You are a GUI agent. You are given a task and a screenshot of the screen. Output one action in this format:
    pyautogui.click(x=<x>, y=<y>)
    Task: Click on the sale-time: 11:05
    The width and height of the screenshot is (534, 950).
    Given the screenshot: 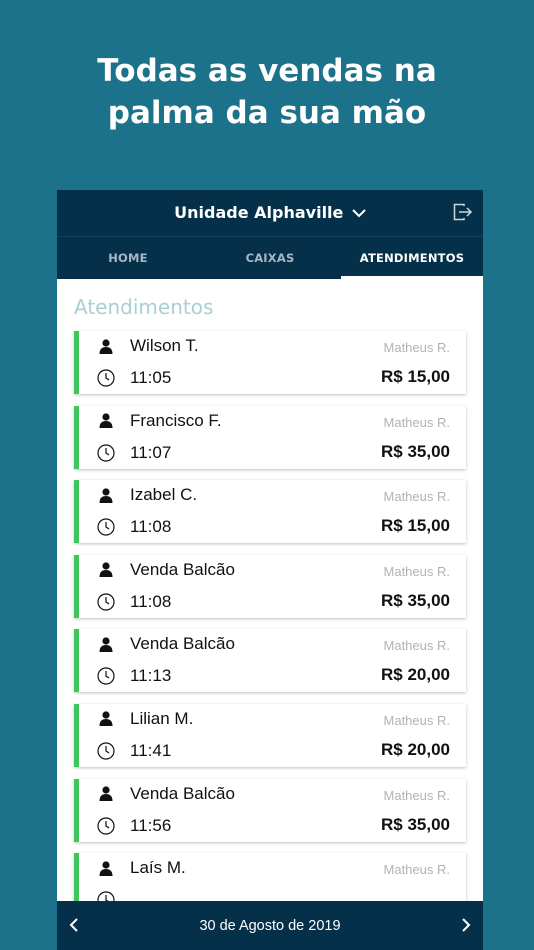 What is the action you would take?
    pyautogui.click(x=151, y=377)
    